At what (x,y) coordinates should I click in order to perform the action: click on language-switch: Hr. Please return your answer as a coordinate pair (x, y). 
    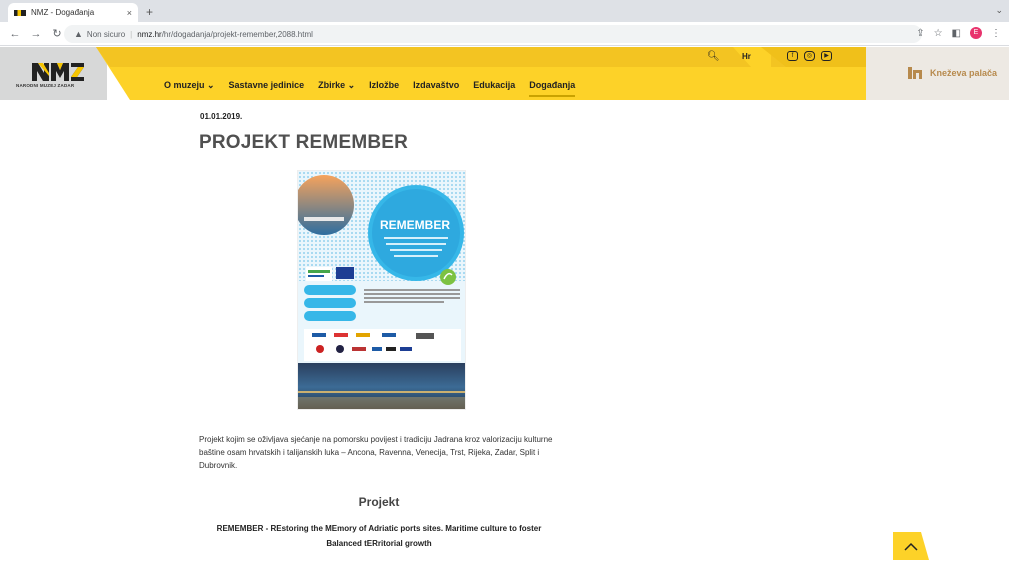
    Looking at the image, I should click on (746, 56).